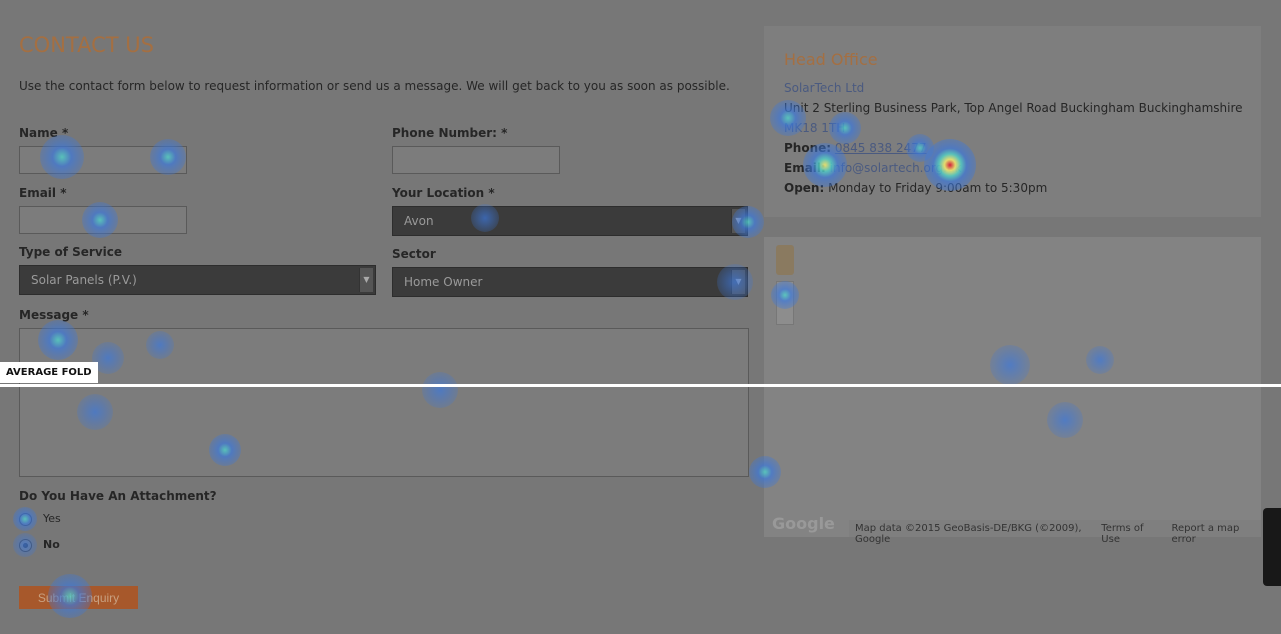 This screenshot has width=1281, height=634. What do you see at coordinates (103, 160) in the screenshot?
I see `name-input` at bounding box center [103, 160].